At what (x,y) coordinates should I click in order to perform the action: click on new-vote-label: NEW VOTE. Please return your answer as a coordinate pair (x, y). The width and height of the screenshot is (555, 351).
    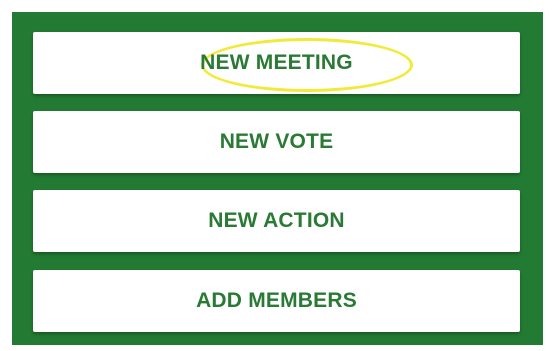
    Looking at the image, I should click on (276, 141).